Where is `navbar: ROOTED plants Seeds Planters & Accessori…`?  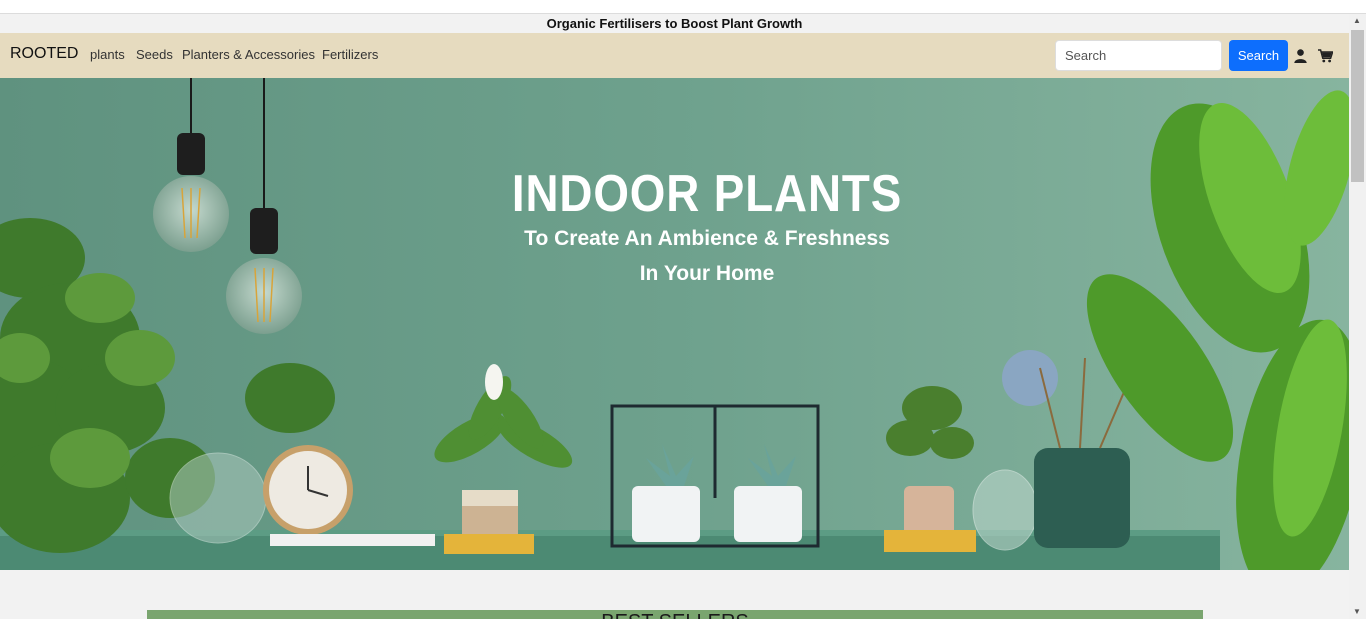
navbar: ROOTED plants Seeds Planters & Accessori… is located at coordinates (674, 55).